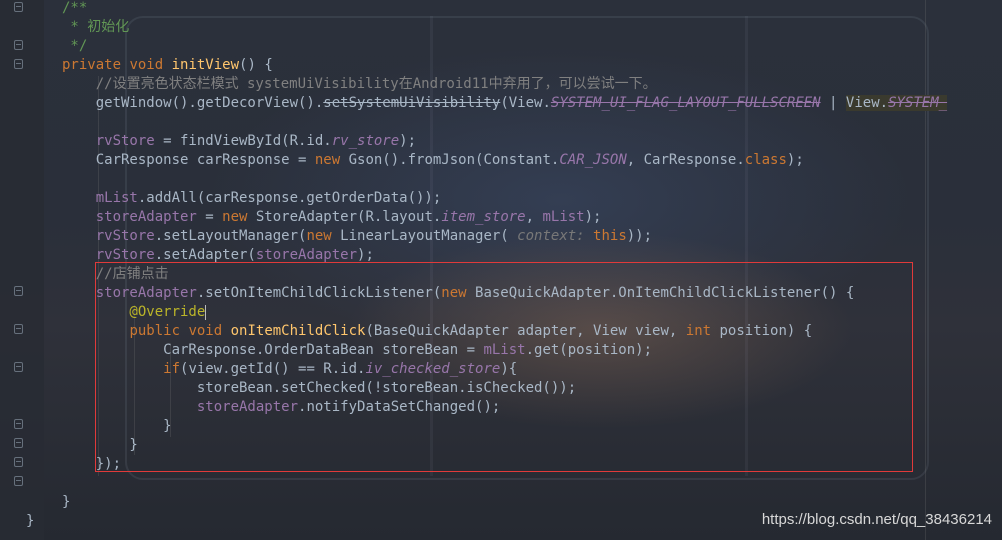 Image resolution: width=1002 pixels, height=540 pixels. Describe the element at coordinates (209, 217) in the screenshot. I see `code-token: =` at that location.